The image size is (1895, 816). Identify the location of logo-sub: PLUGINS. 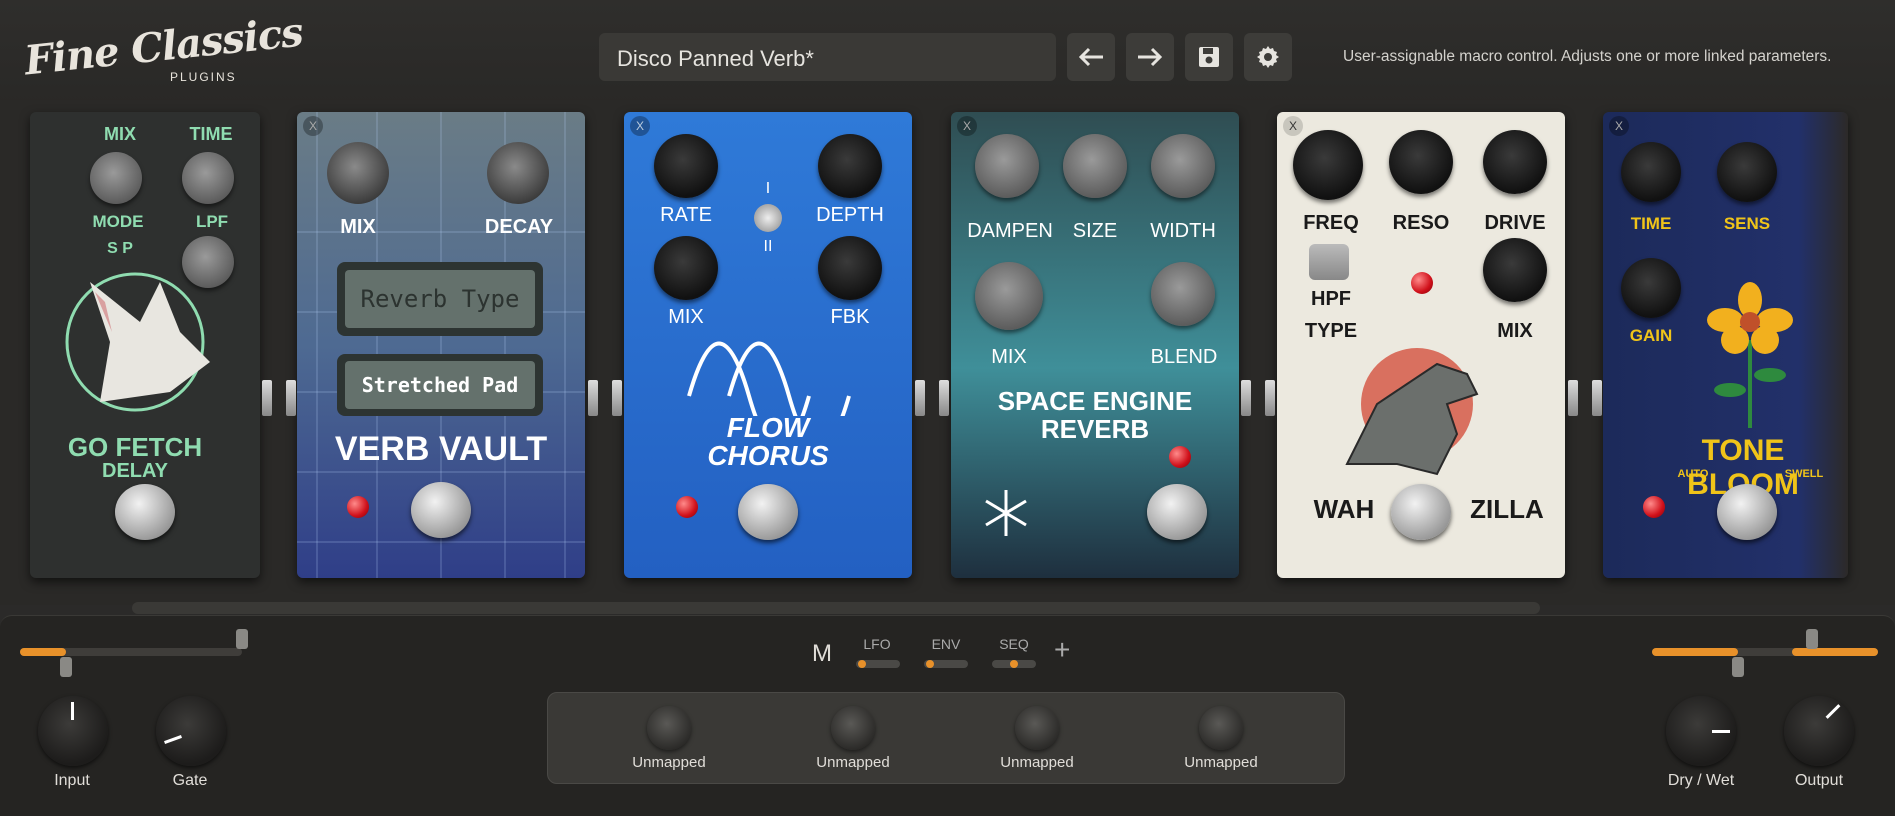
(203, 77).